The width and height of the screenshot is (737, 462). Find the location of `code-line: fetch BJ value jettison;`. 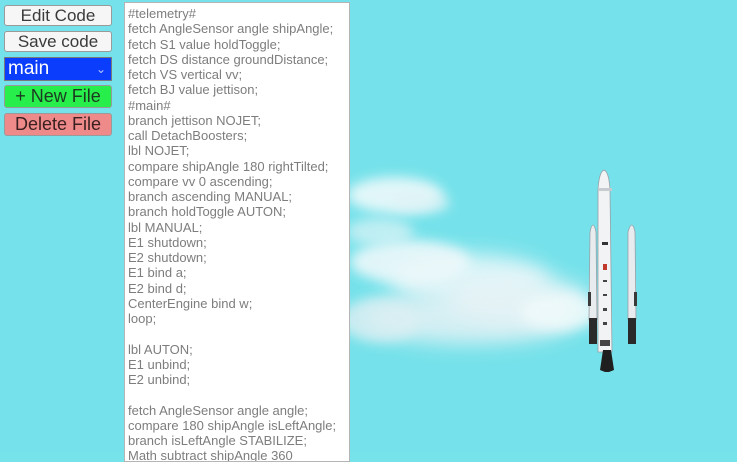

code-line: fetch BJ value jettison; is located at coordinates (193, 90).